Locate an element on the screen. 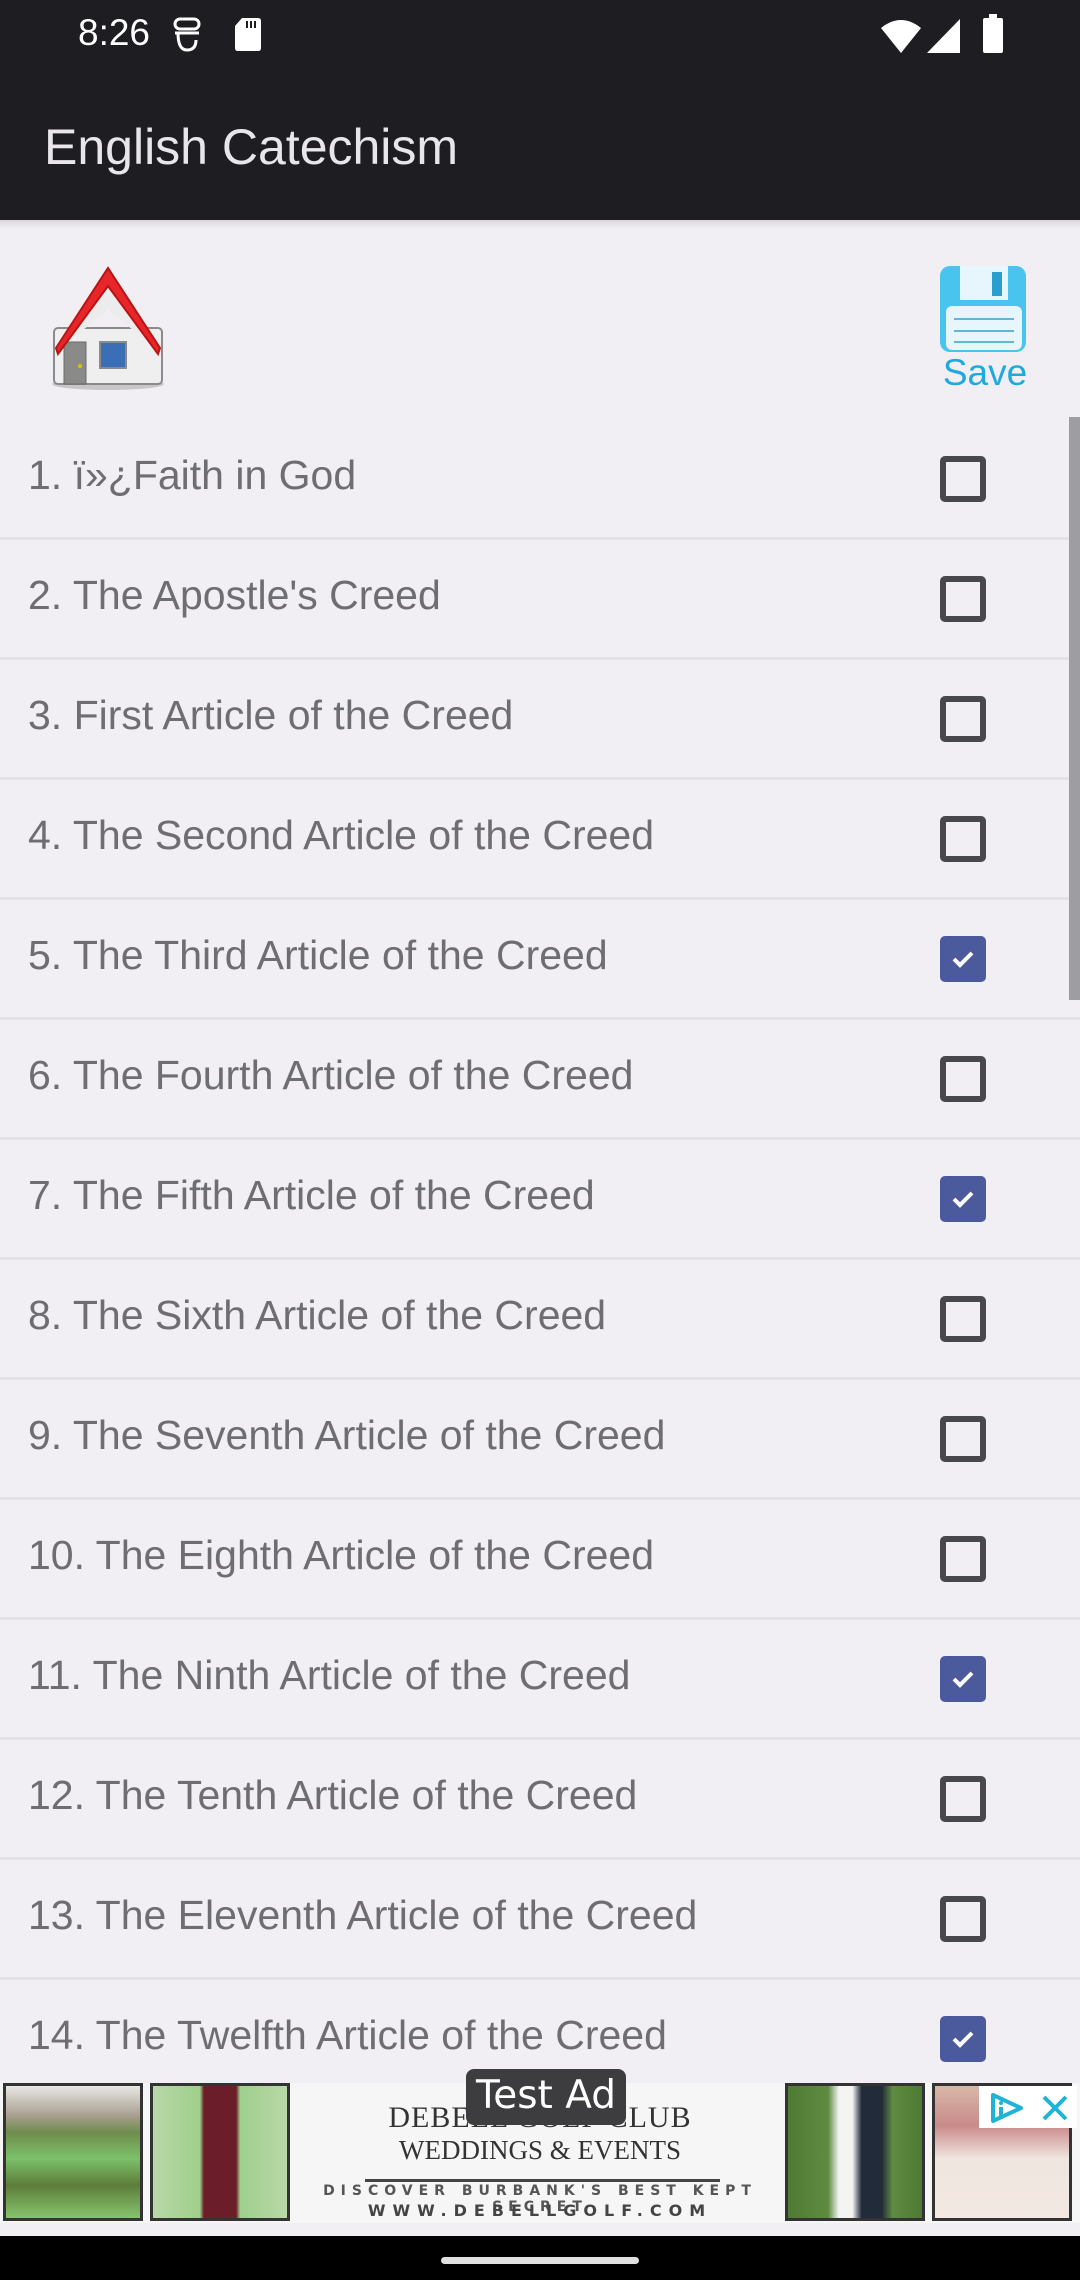  ad-url: WWW.DEBELLGOLF.COM is located at coordinates (540, 2210).